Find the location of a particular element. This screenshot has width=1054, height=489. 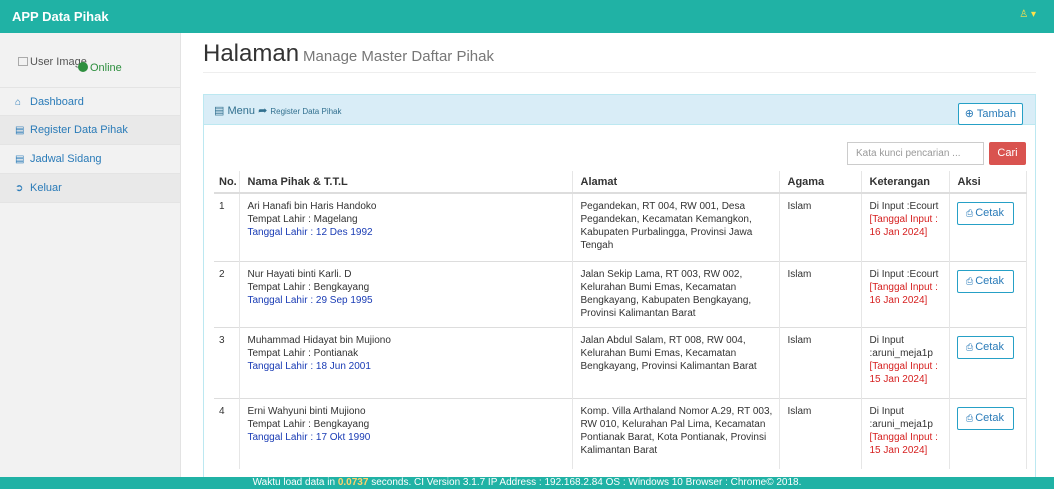

list-icon: ▤ is located at coordinates (20, 130).